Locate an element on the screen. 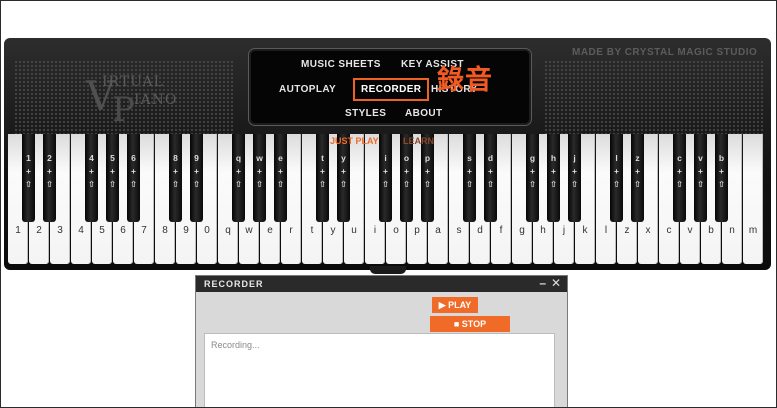 The image size is (777, 408). black-key-label: s + ⇧ is located at coordinates (469, 171).